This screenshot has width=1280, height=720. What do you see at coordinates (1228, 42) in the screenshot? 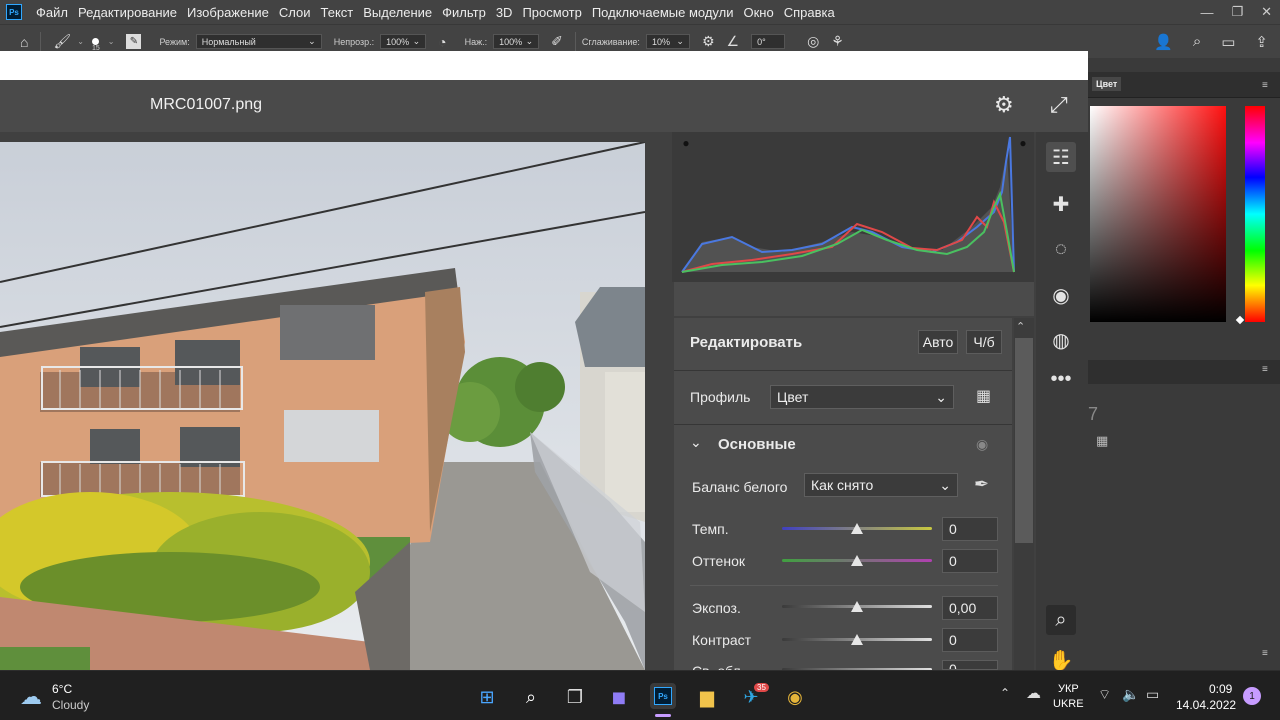
I see `workspace-icon: ▭` at bounding box center [1228, 42].